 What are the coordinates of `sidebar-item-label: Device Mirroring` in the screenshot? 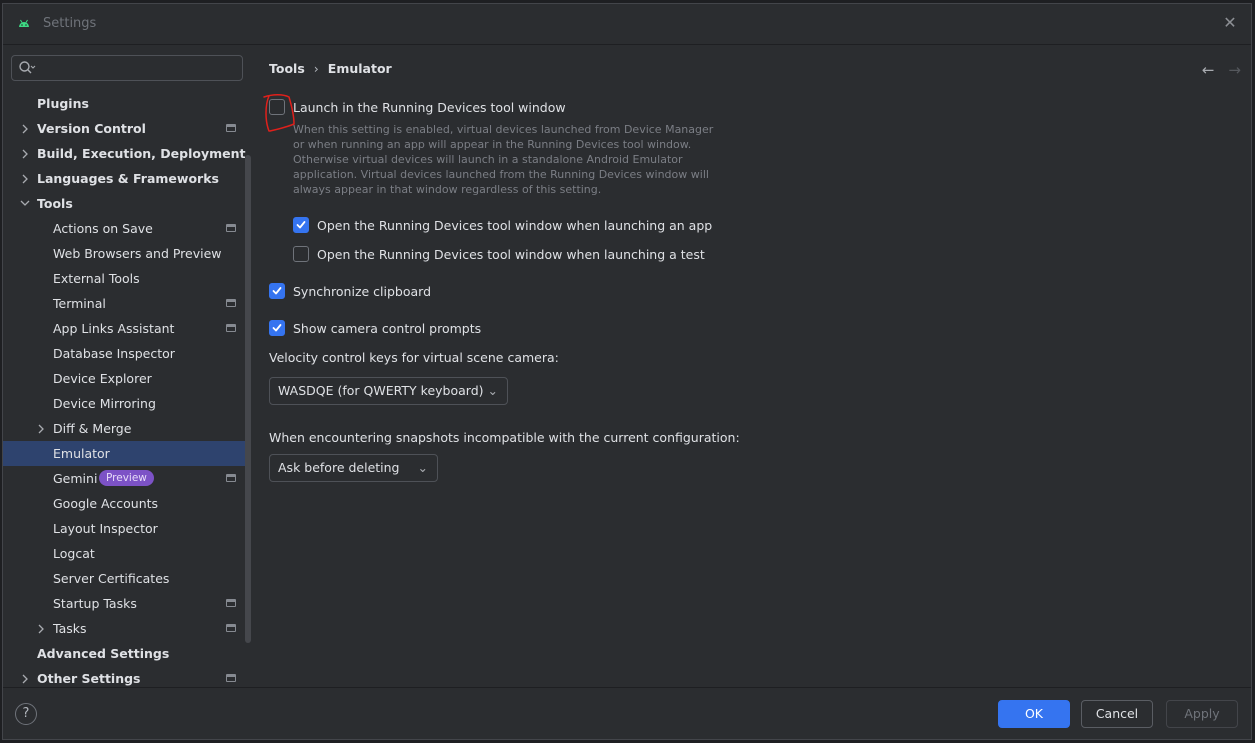 It's located at (104, 403).